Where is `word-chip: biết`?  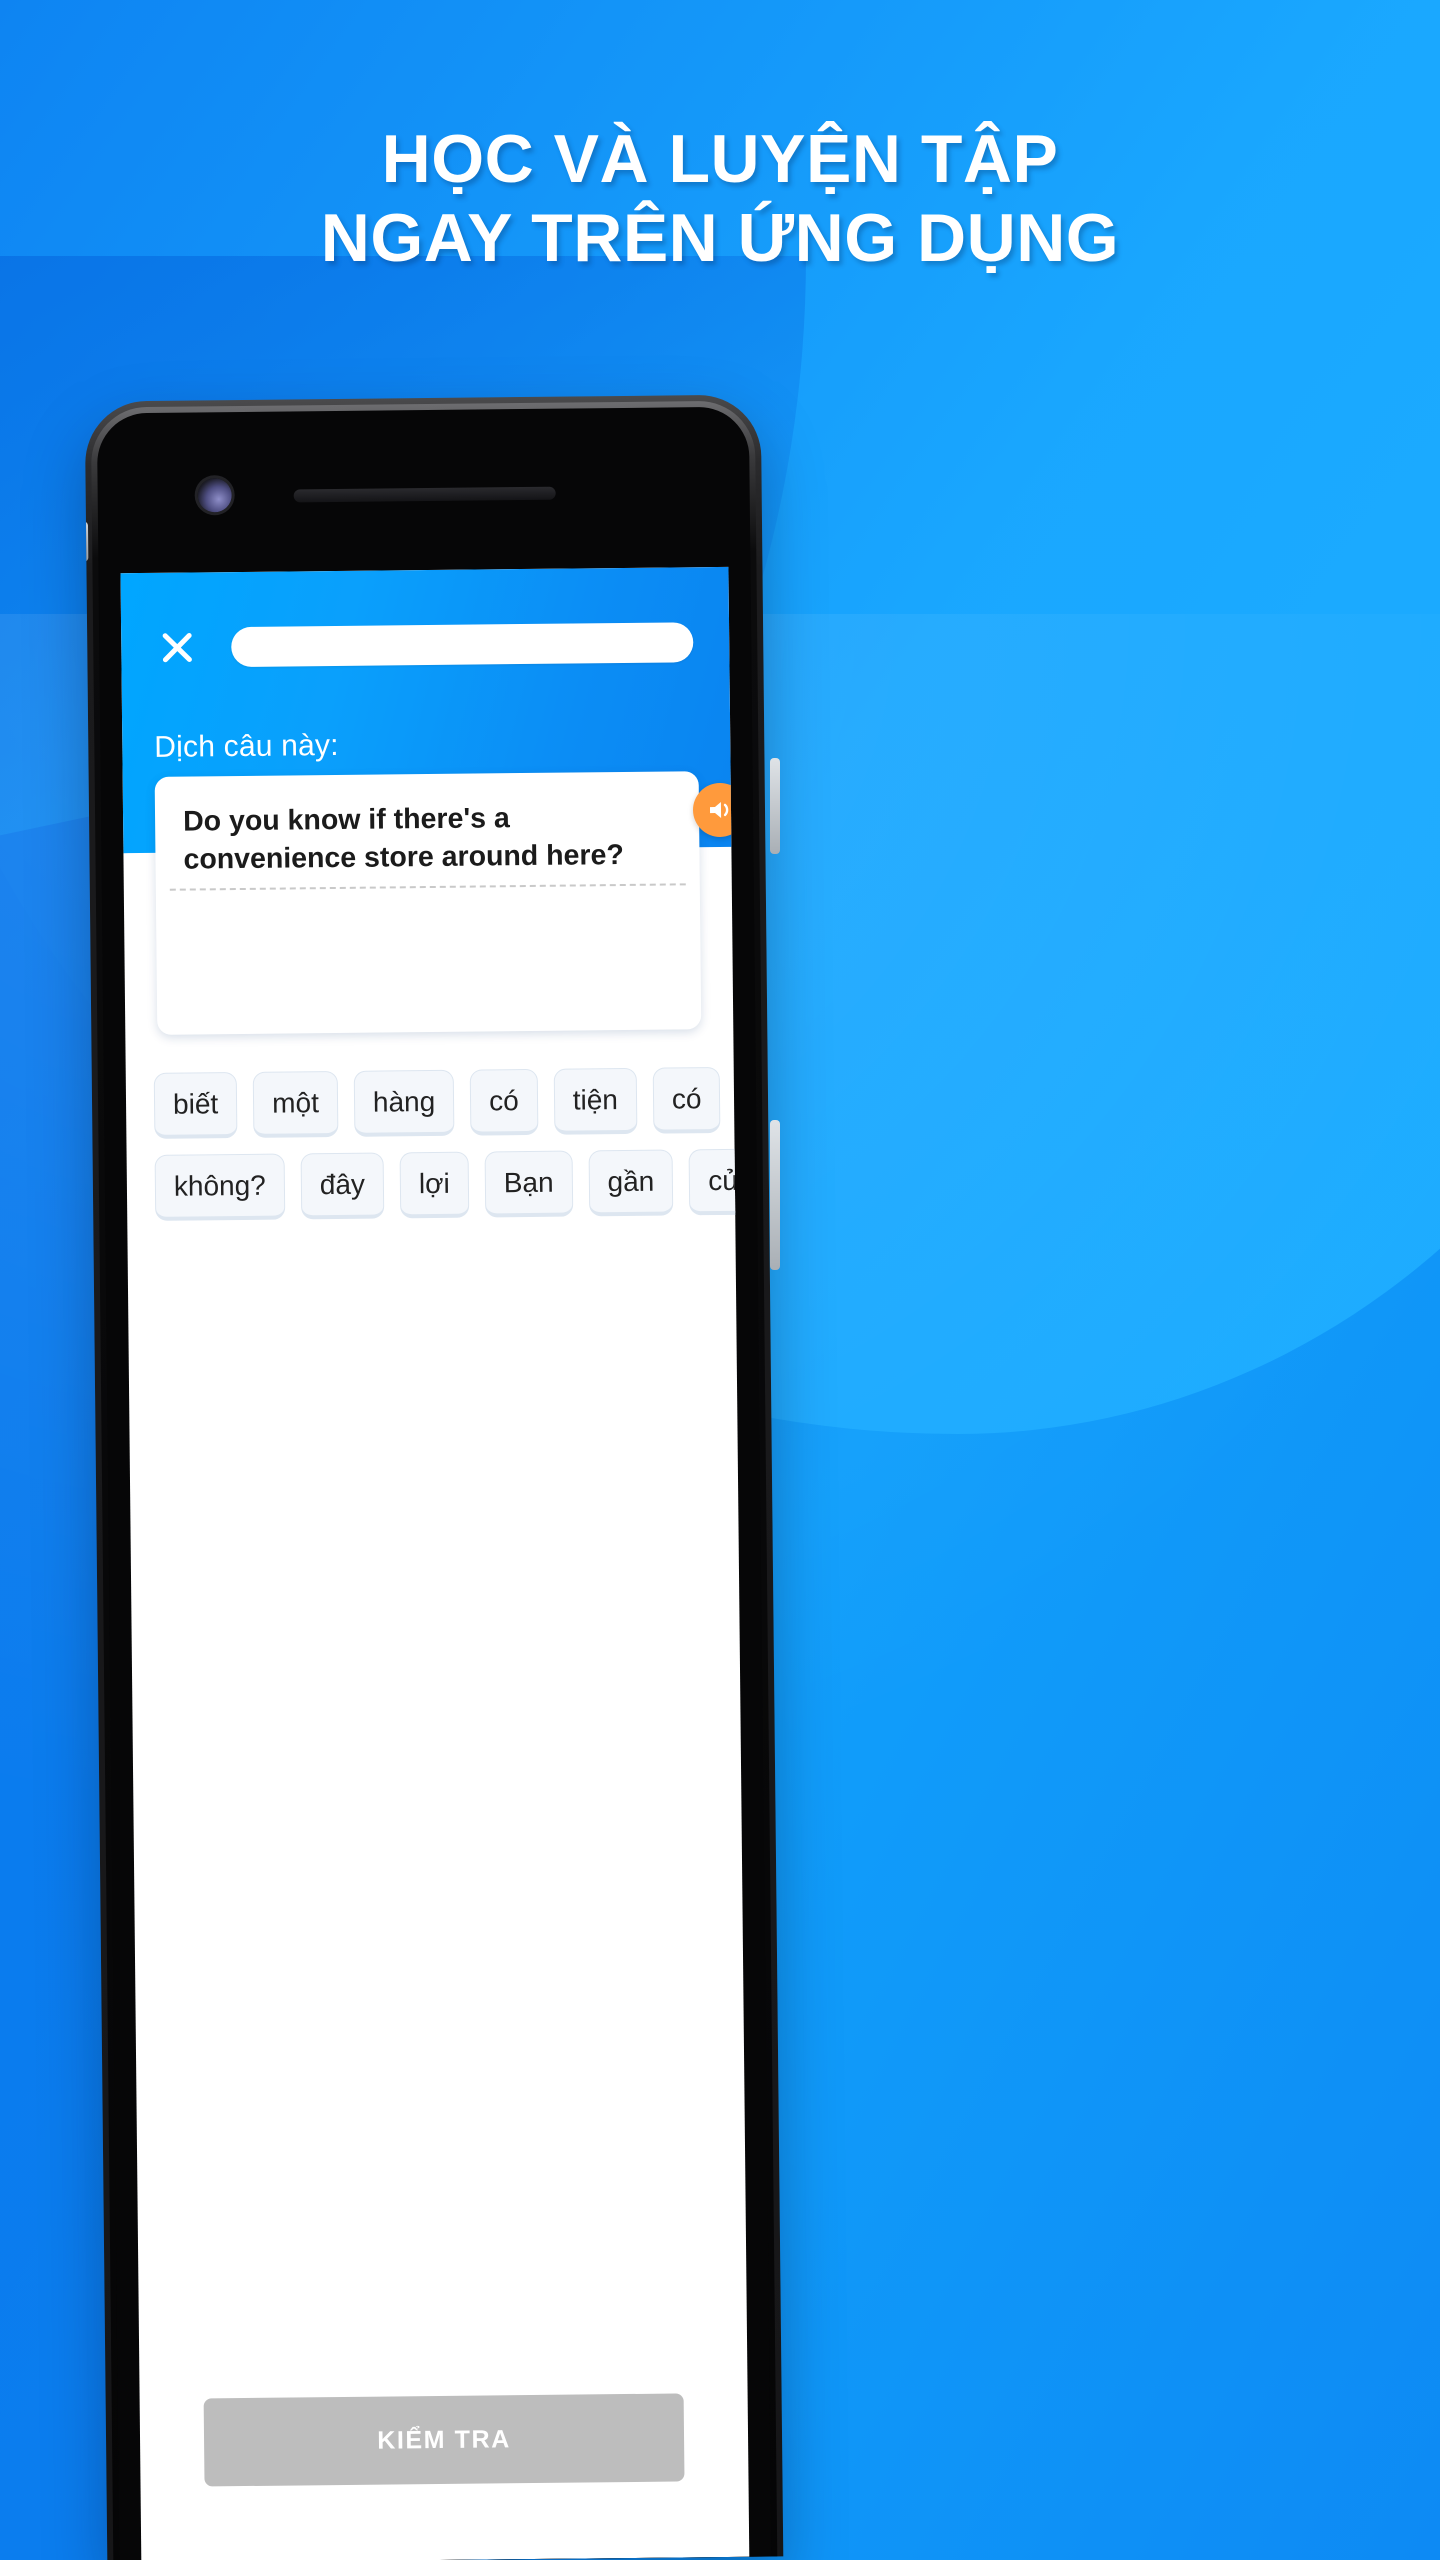
word-chip: biết is located at coordinates (195, 1105).